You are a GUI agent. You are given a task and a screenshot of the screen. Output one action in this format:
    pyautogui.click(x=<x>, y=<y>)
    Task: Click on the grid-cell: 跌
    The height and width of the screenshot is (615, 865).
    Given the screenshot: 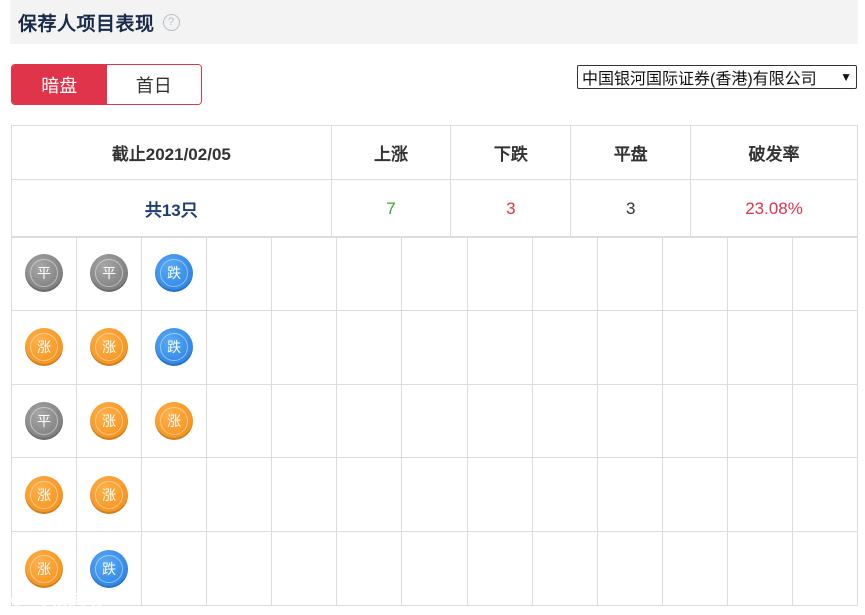 What is the action you would take?
    pyautogui.click(x=175, y=347)
    